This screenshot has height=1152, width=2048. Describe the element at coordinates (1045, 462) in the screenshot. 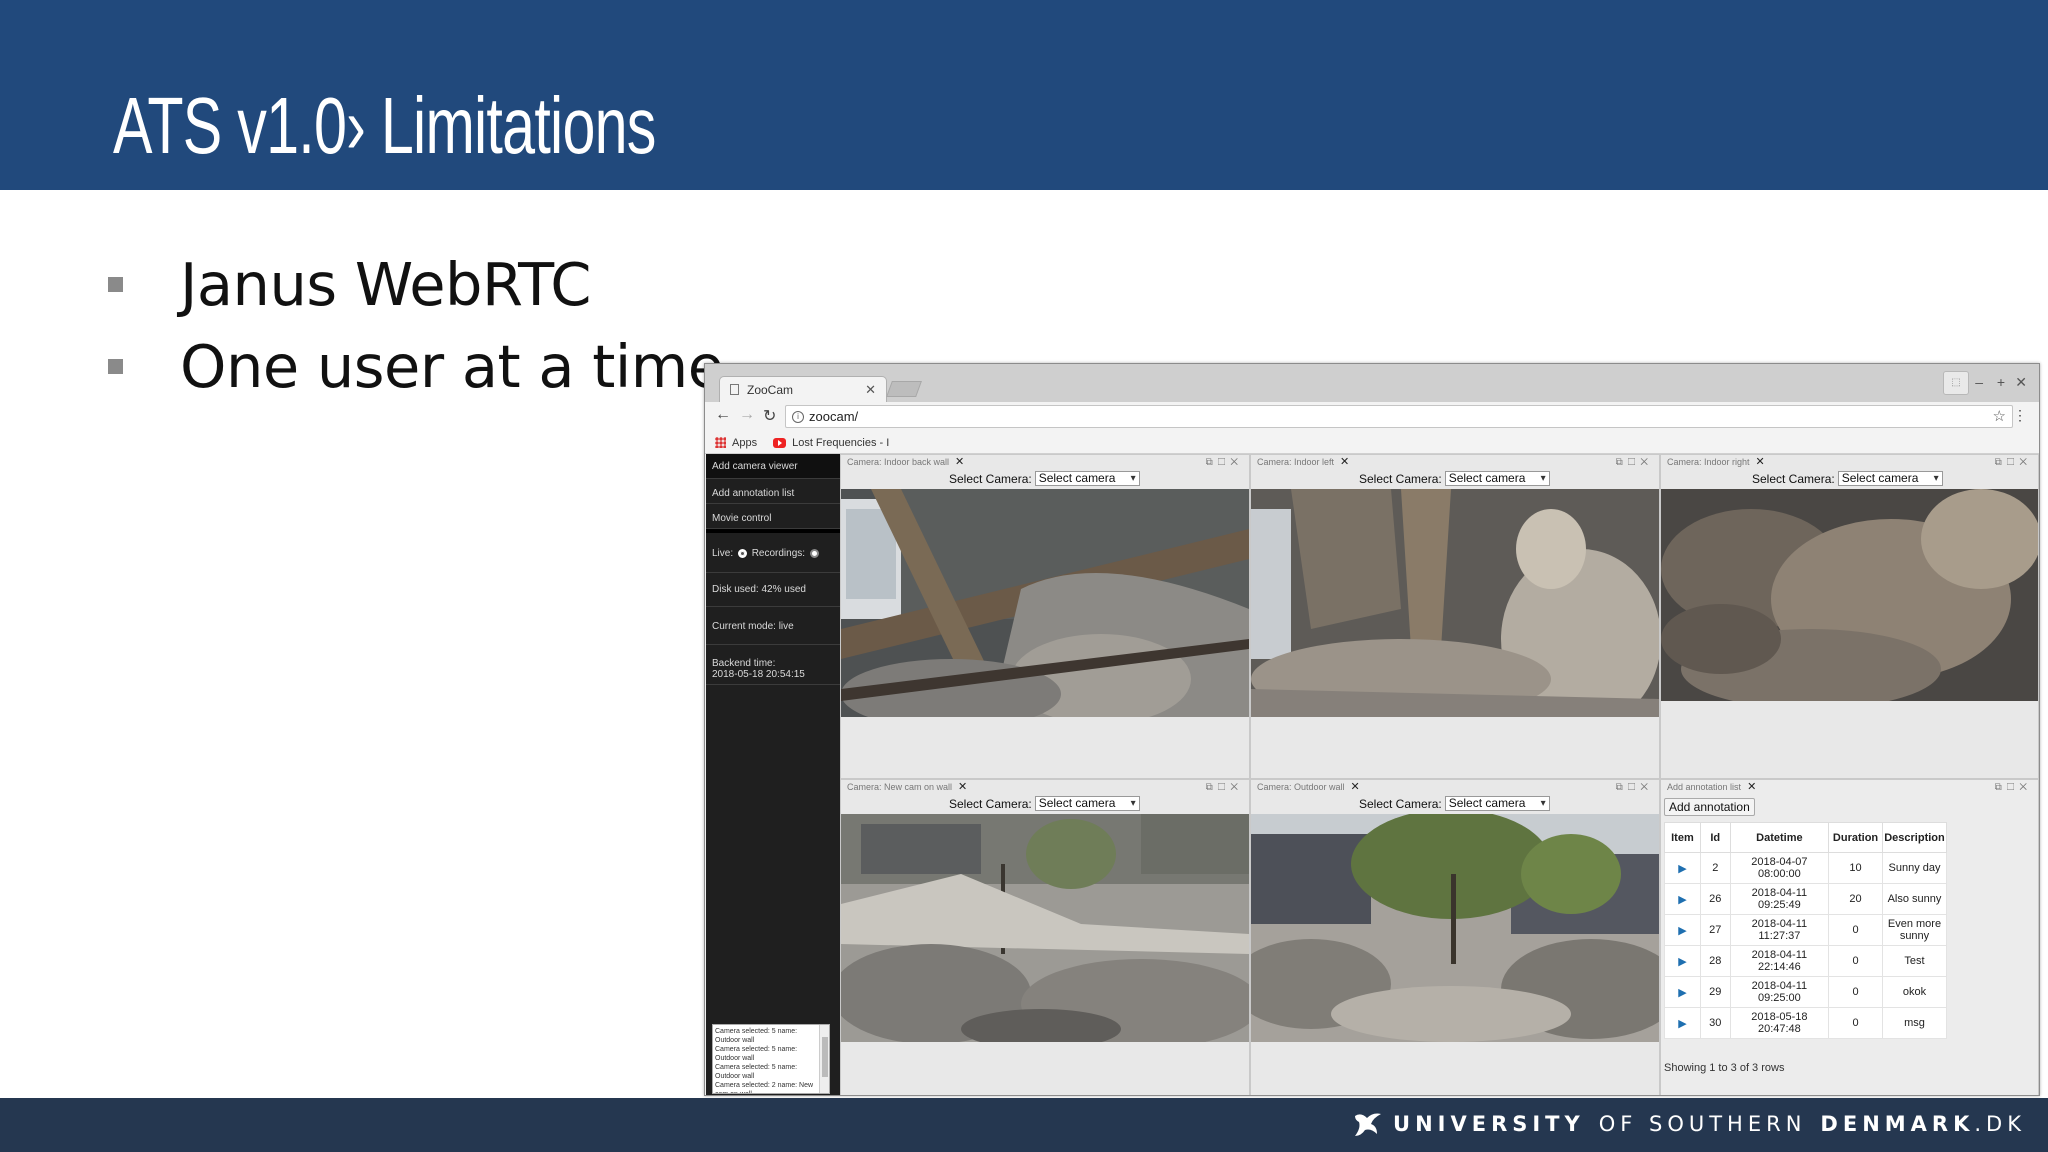

I see `panel-header: Camera: Indoor back wall ✕ ⧉☐✕` at that location.